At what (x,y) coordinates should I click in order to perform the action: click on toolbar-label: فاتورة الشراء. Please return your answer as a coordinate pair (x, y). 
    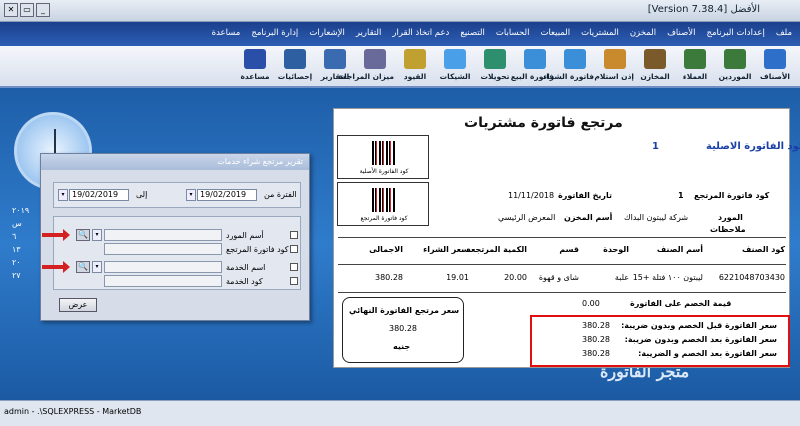
    Looking at the image, I should click on (568, 76).